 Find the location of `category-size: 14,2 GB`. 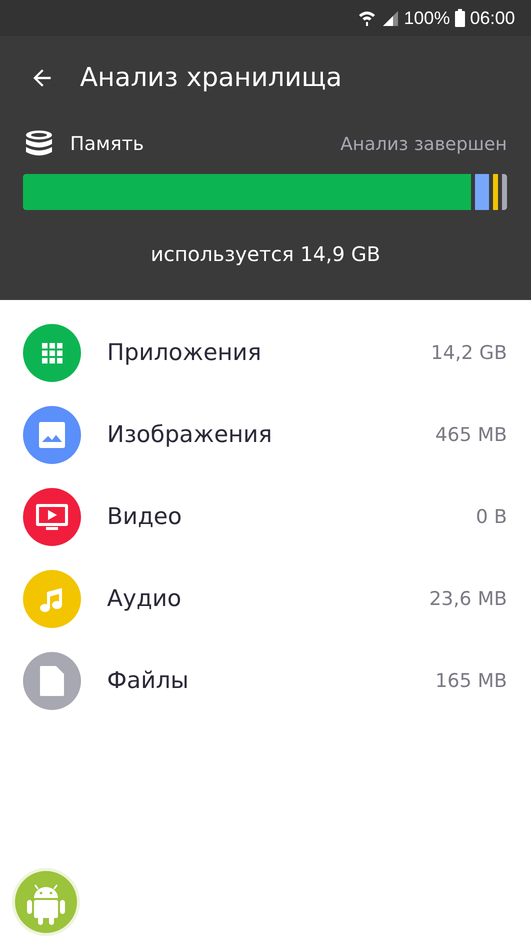

category-size: 14,2 GB is located at coordinates (468, 353).